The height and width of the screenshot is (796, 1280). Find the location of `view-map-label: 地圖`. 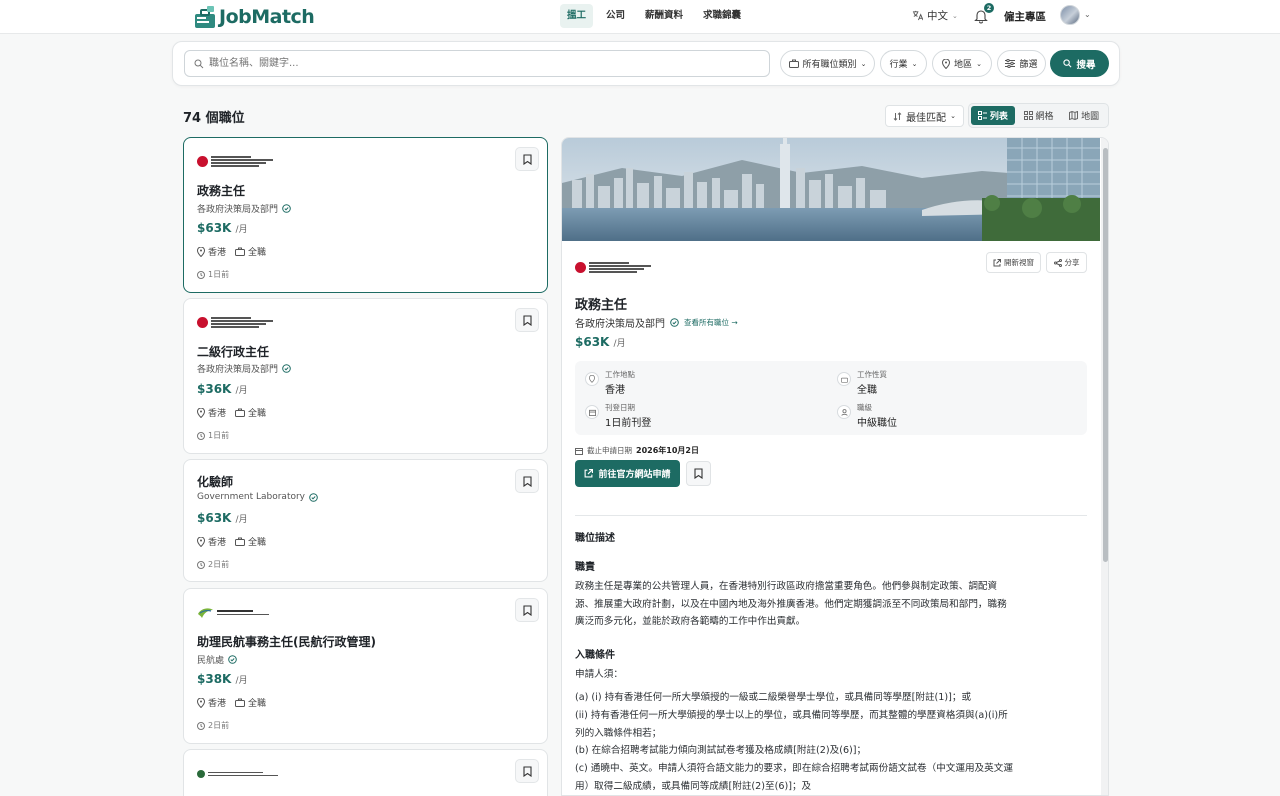

view-map-label: 地圖 is located at coordinates (1090, 117).